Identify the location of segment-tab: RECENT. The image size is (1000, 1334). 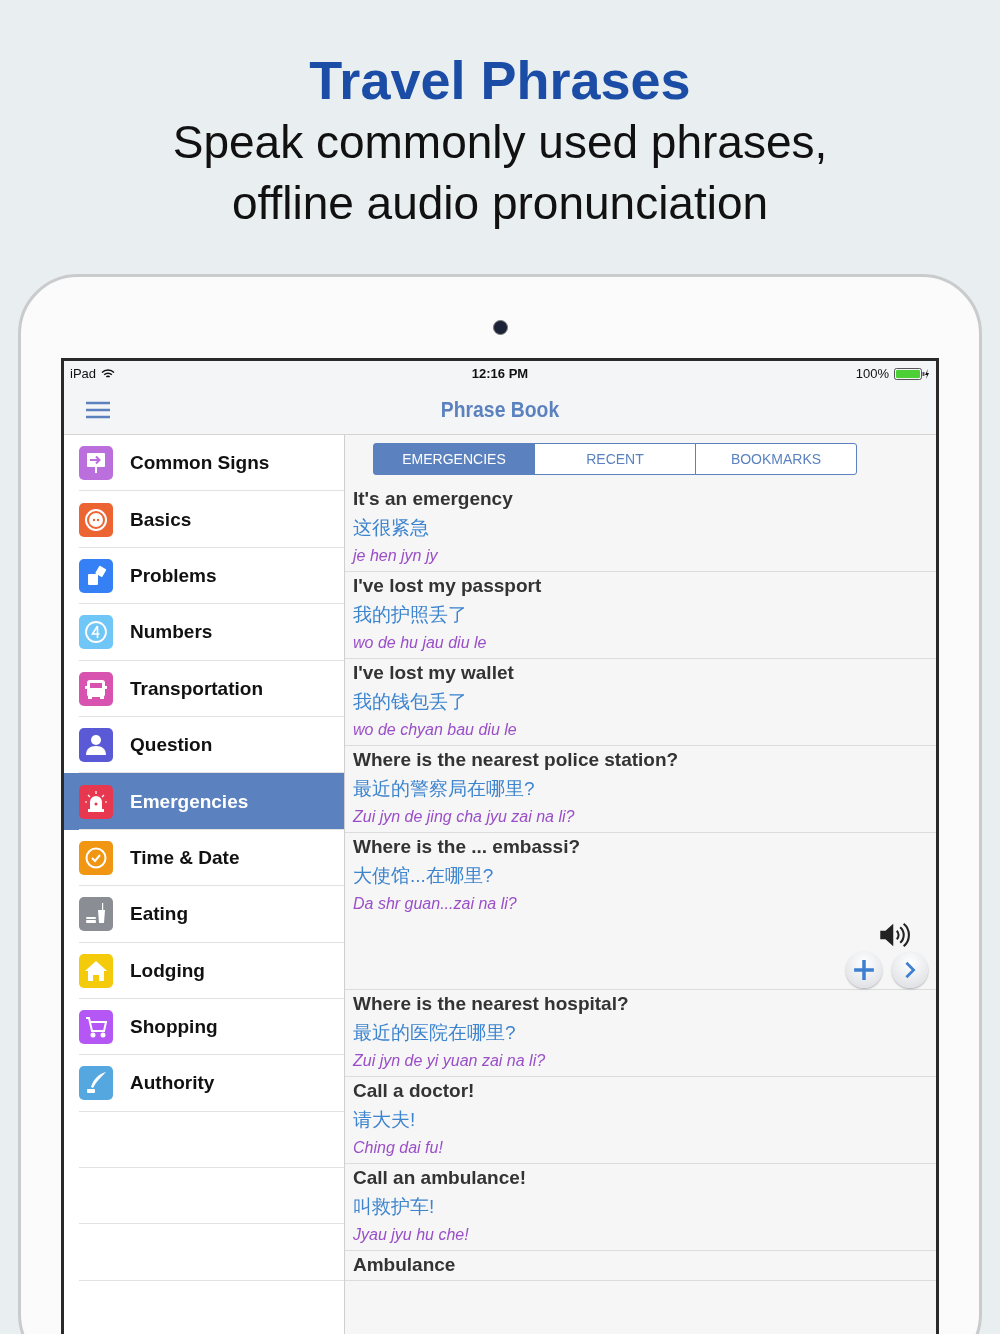
(615, 459).